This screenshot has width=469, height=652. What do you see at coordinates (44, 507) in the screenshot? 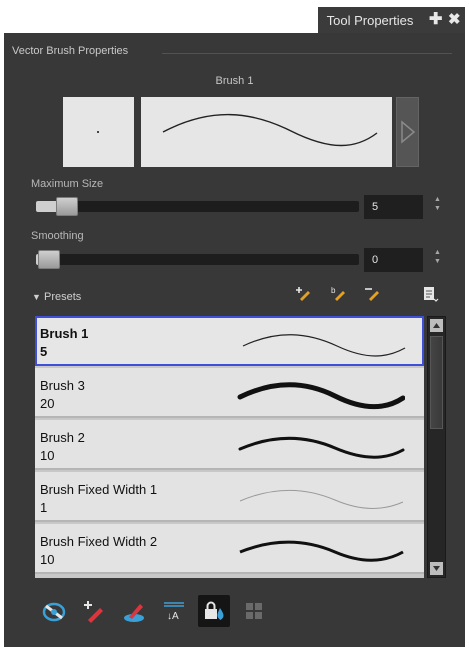
I see `preset-size: 1` at bounding box center [44, 507].